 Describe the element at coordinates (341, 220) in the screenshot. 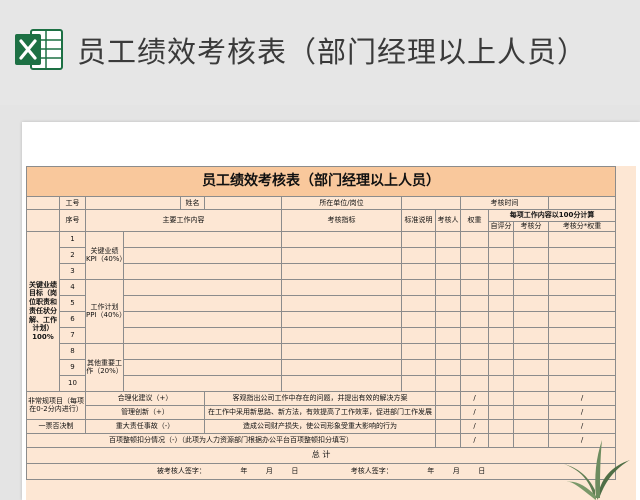

I see `header-indicator: 考核指标` at that location.